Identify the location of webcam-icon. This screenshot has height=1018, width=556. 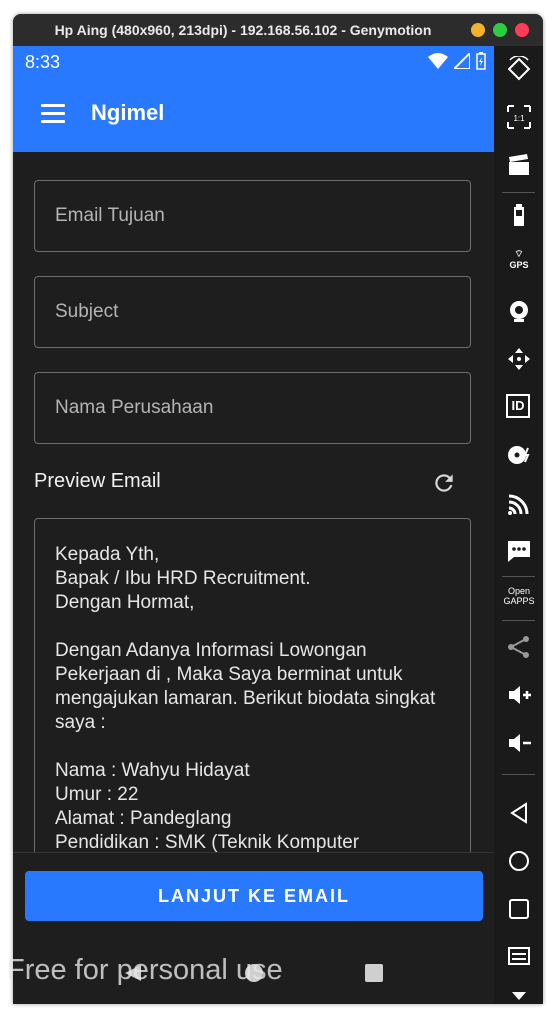
(519, 311).